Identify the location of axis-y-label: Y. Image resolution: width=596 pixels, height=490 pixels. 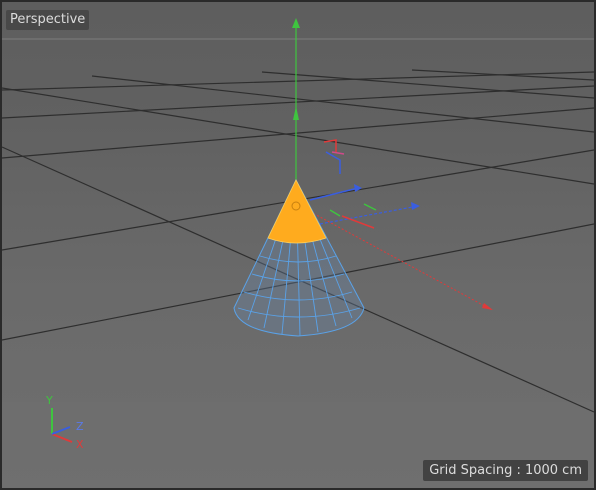
(49, 400).